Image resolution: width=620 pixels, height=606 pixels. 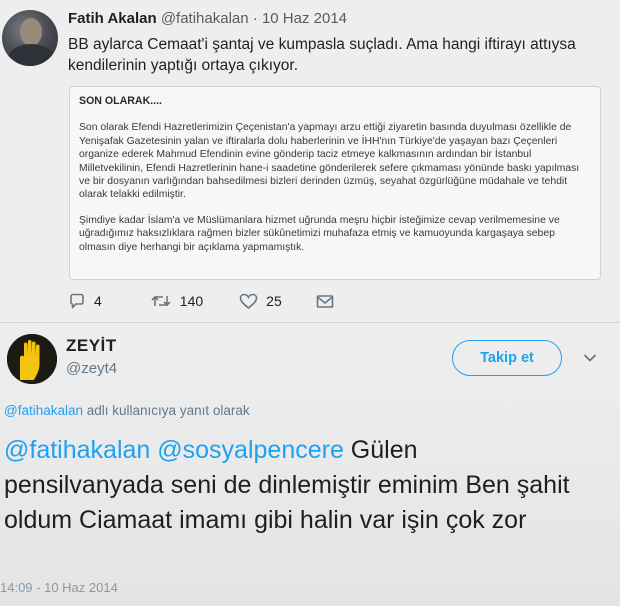 I want to click on rabia-hand-icon, so click(x=32, y=359).